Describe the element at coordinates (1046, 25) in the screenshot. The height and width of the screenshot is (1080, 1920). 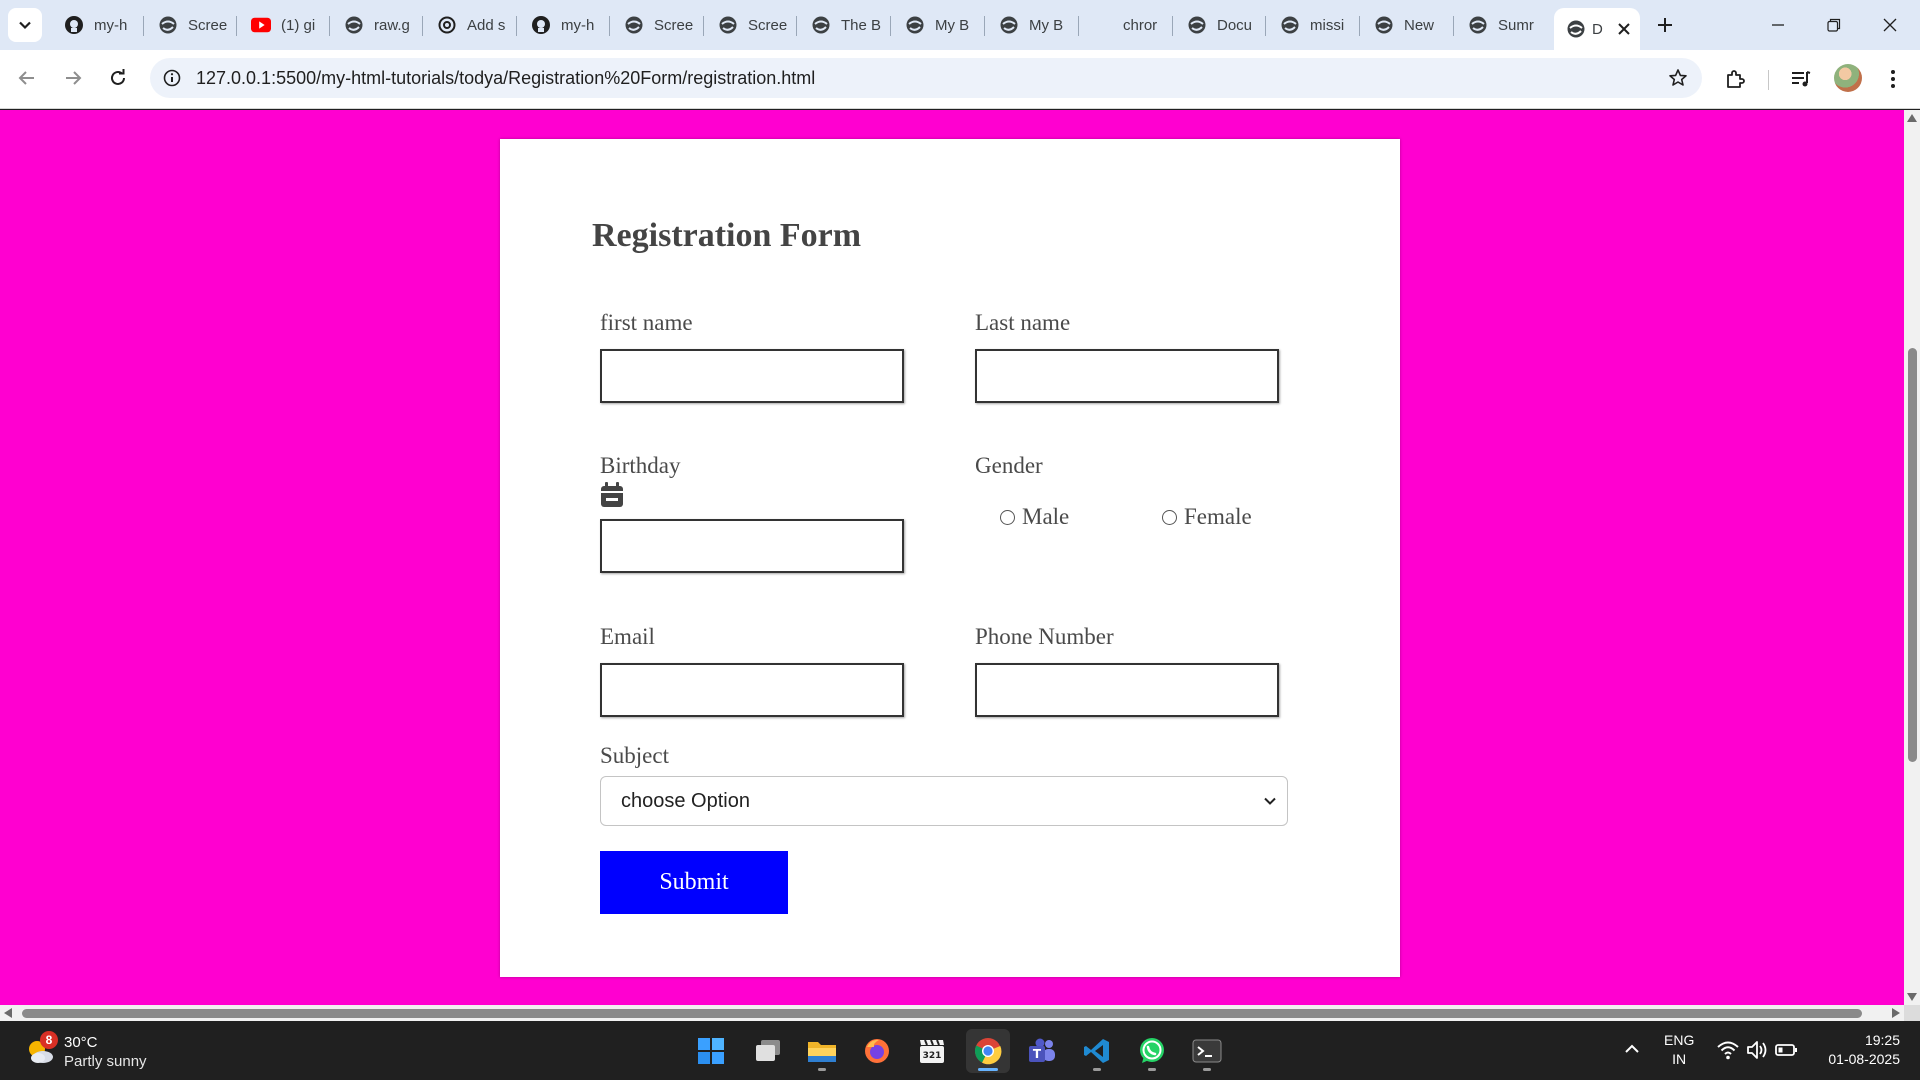
I see `tab-title: My B` at that location.